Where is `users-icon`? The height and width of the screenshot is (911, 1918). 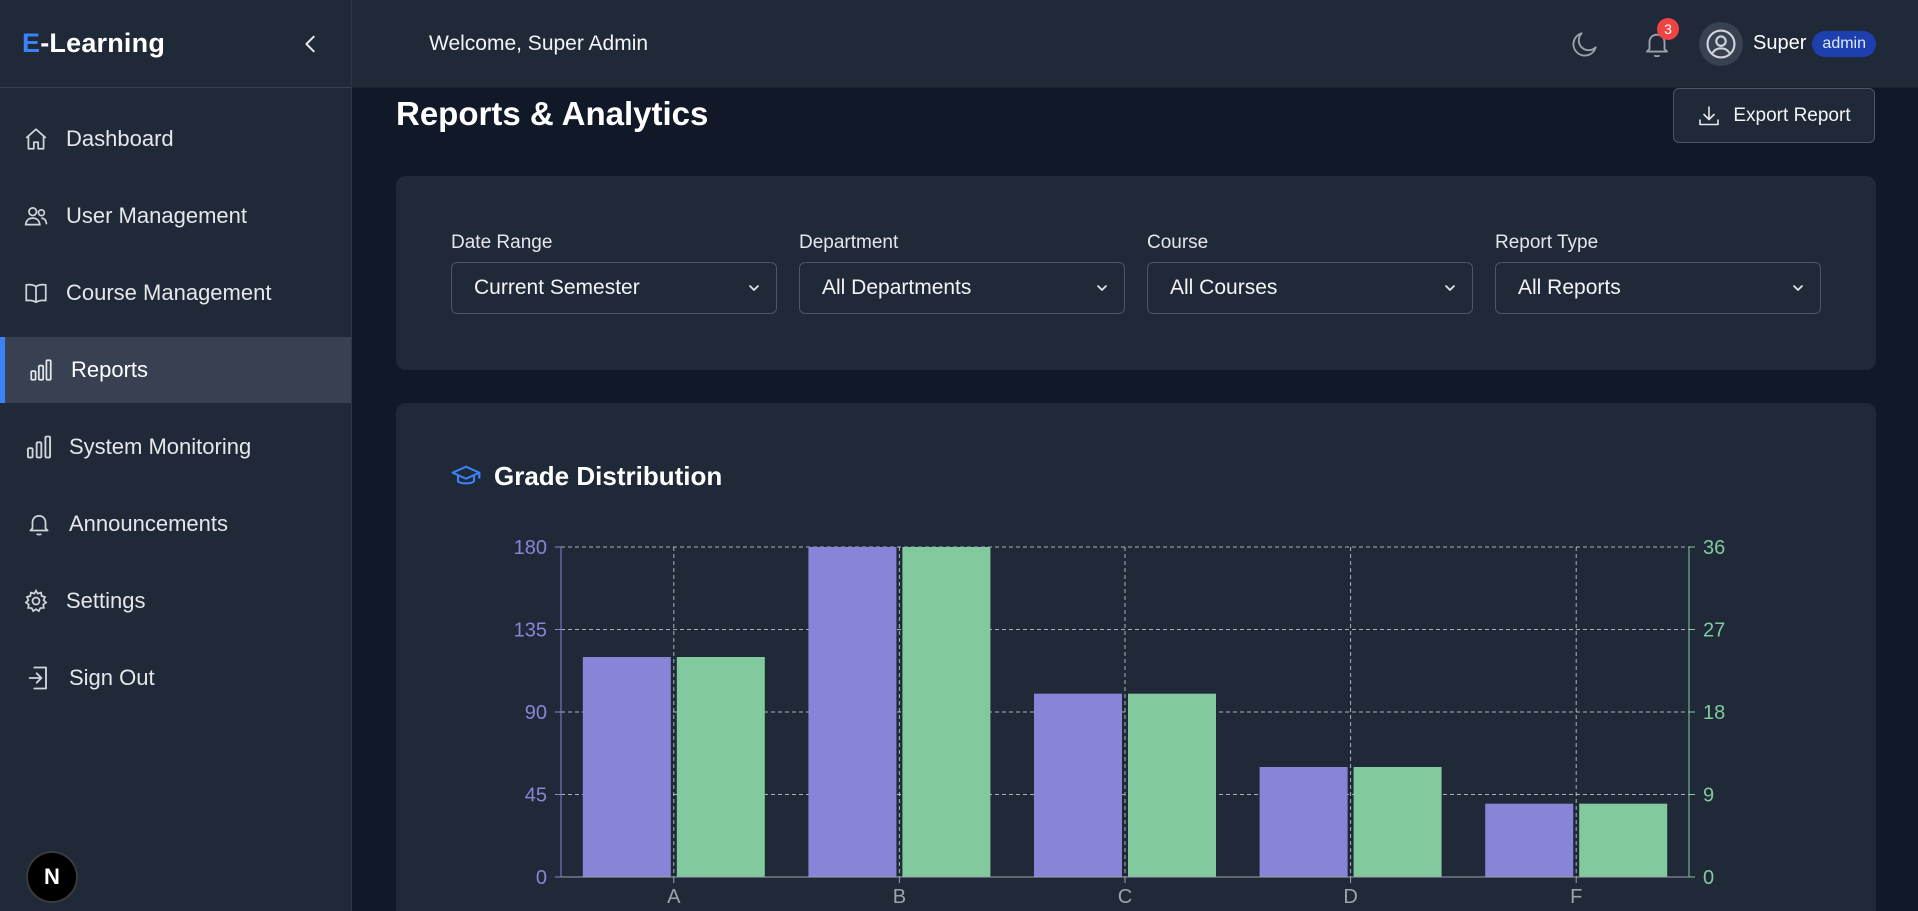 users-icon is located at coordinates (36, 216).